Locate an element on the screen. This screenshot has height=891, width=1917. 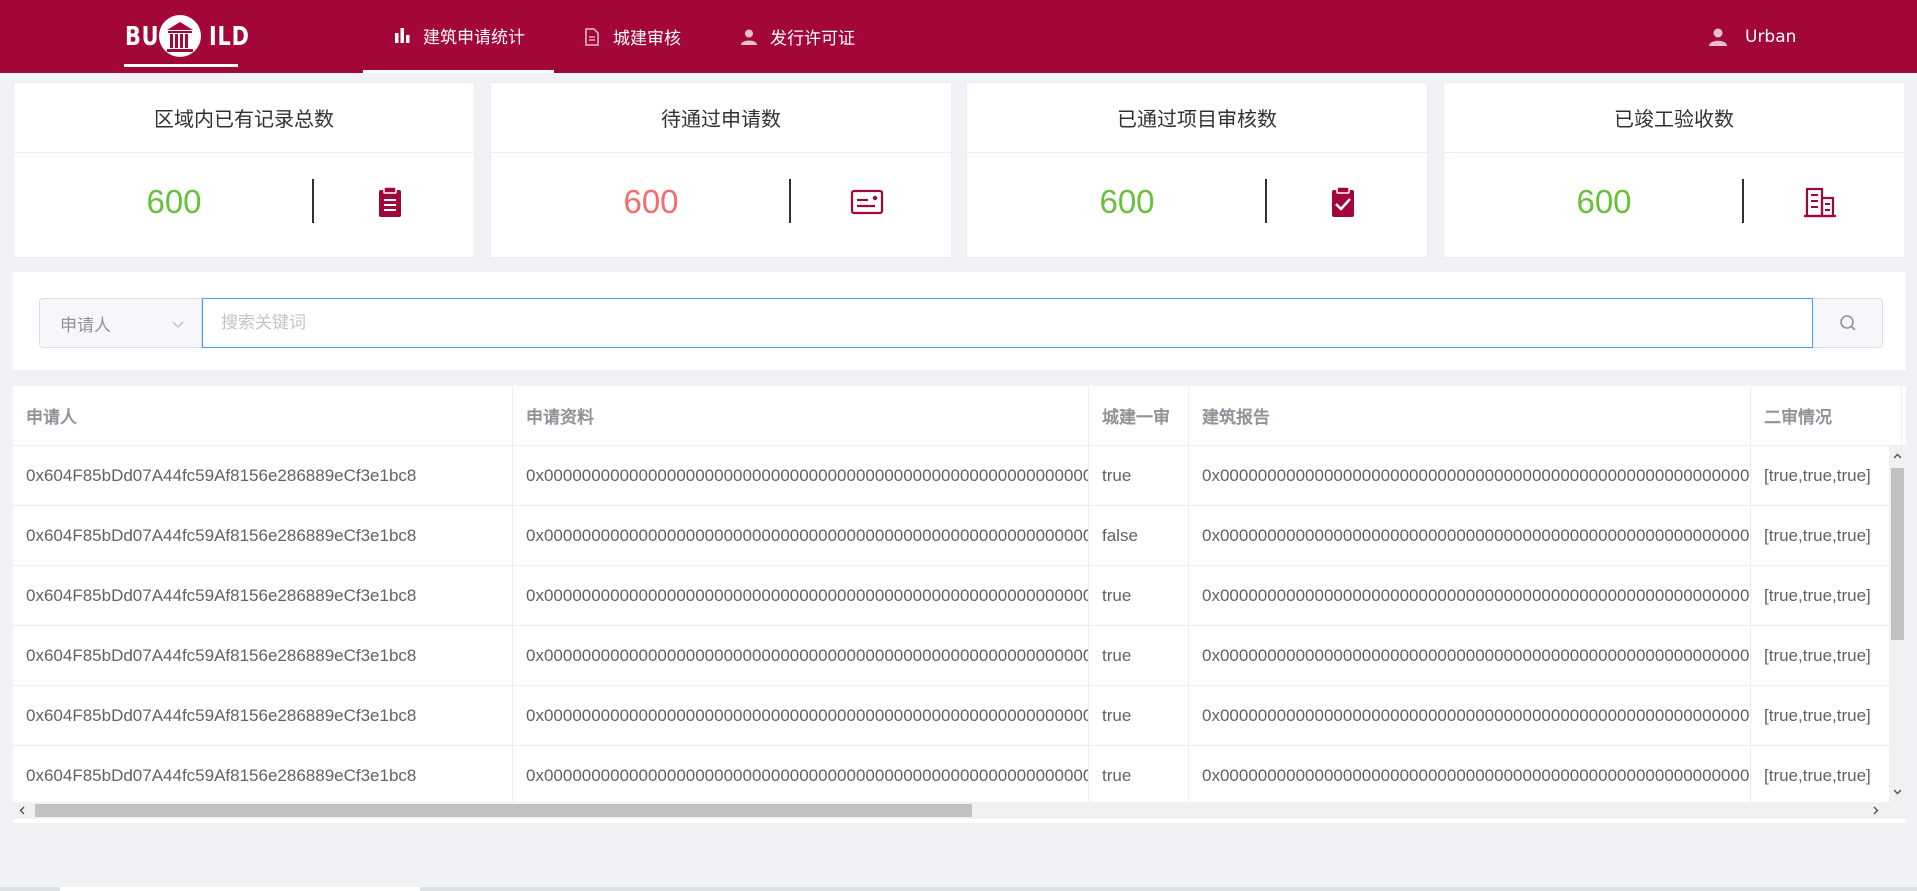
scroll-down-arrow-icon is located at coordinates (1897, 791).